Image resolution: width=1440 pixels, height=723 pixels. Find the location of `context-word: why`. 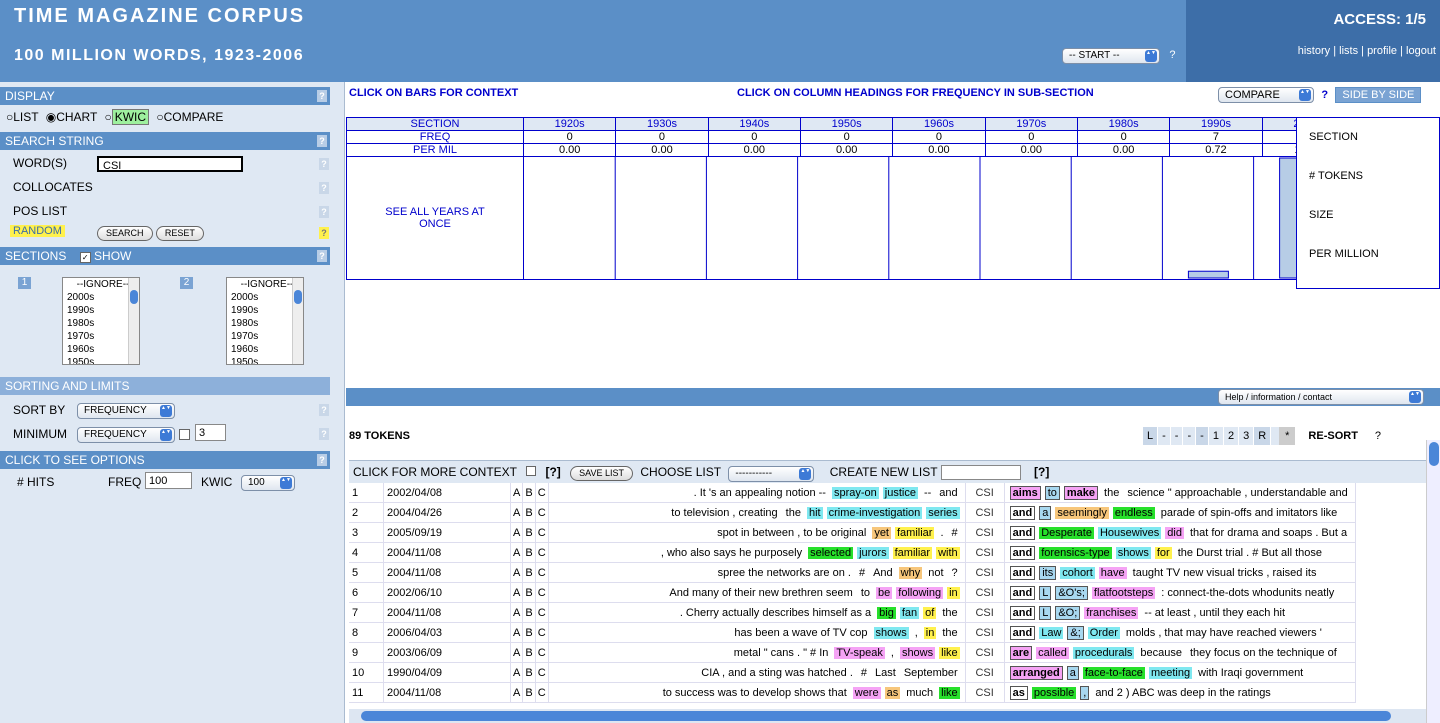

context-word: why is located at coordinates (910, 572).